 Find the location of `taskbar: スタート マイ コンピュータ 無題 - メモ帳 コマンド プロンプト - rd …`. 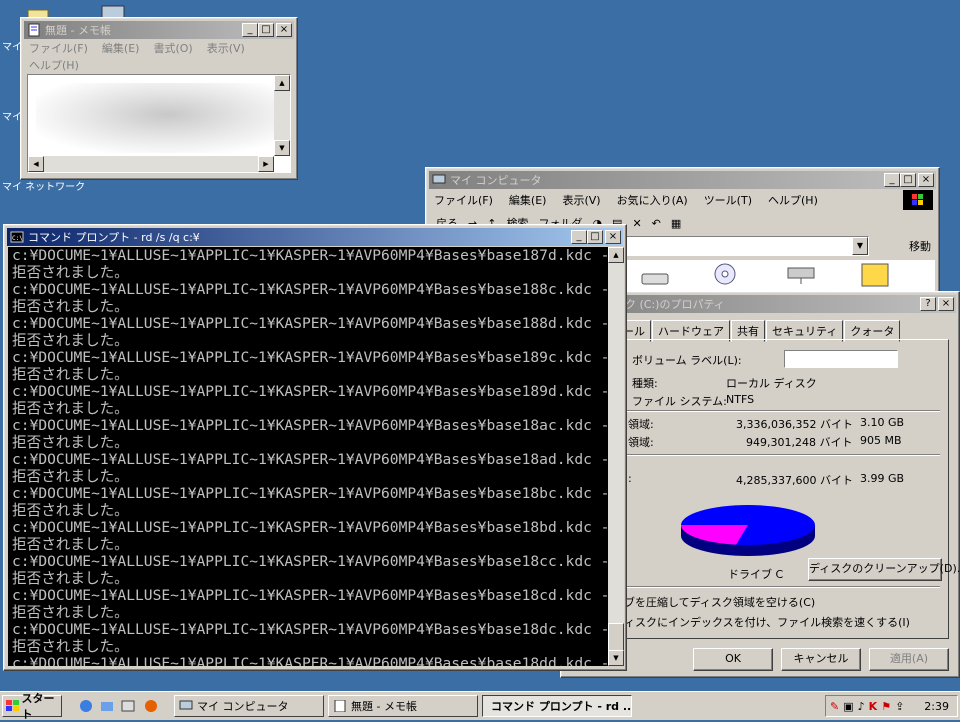

taskbar: スタート マイ コンピュータ 無題 - メモ帳 コマンド プロンプト - rd … is located at coordinates (480, 706).